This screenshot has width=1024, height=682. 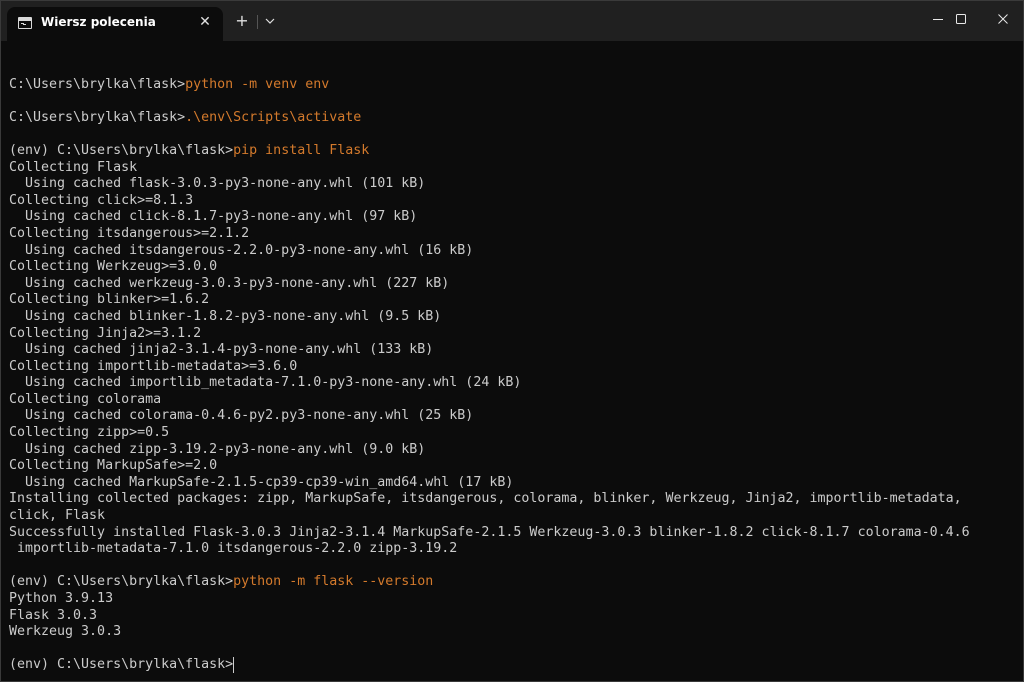 What do you see at coordinates (516, 85) in the screenshot?
I see `terminal-line: C:\Users\brylka\flask>python -m venv env` at bounding box center [516, 85].